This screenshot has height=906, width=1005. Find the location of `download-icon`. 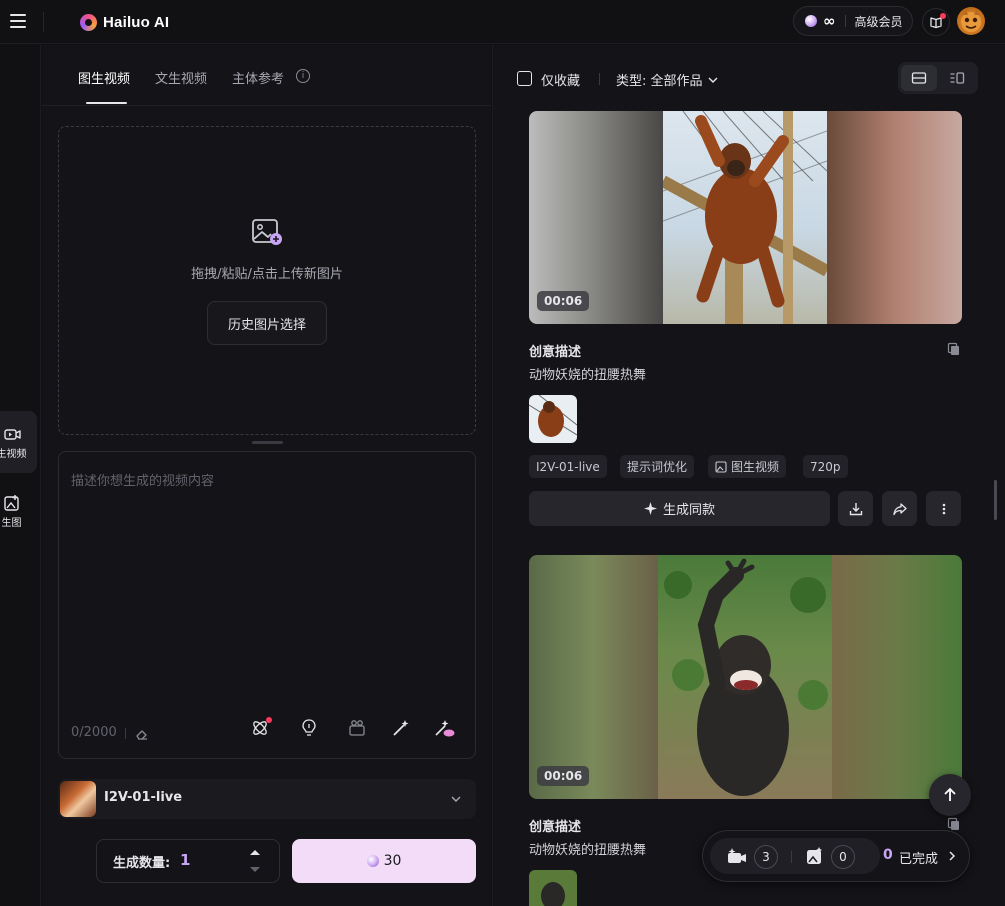

download-icon is located at coordinates (855, 508).